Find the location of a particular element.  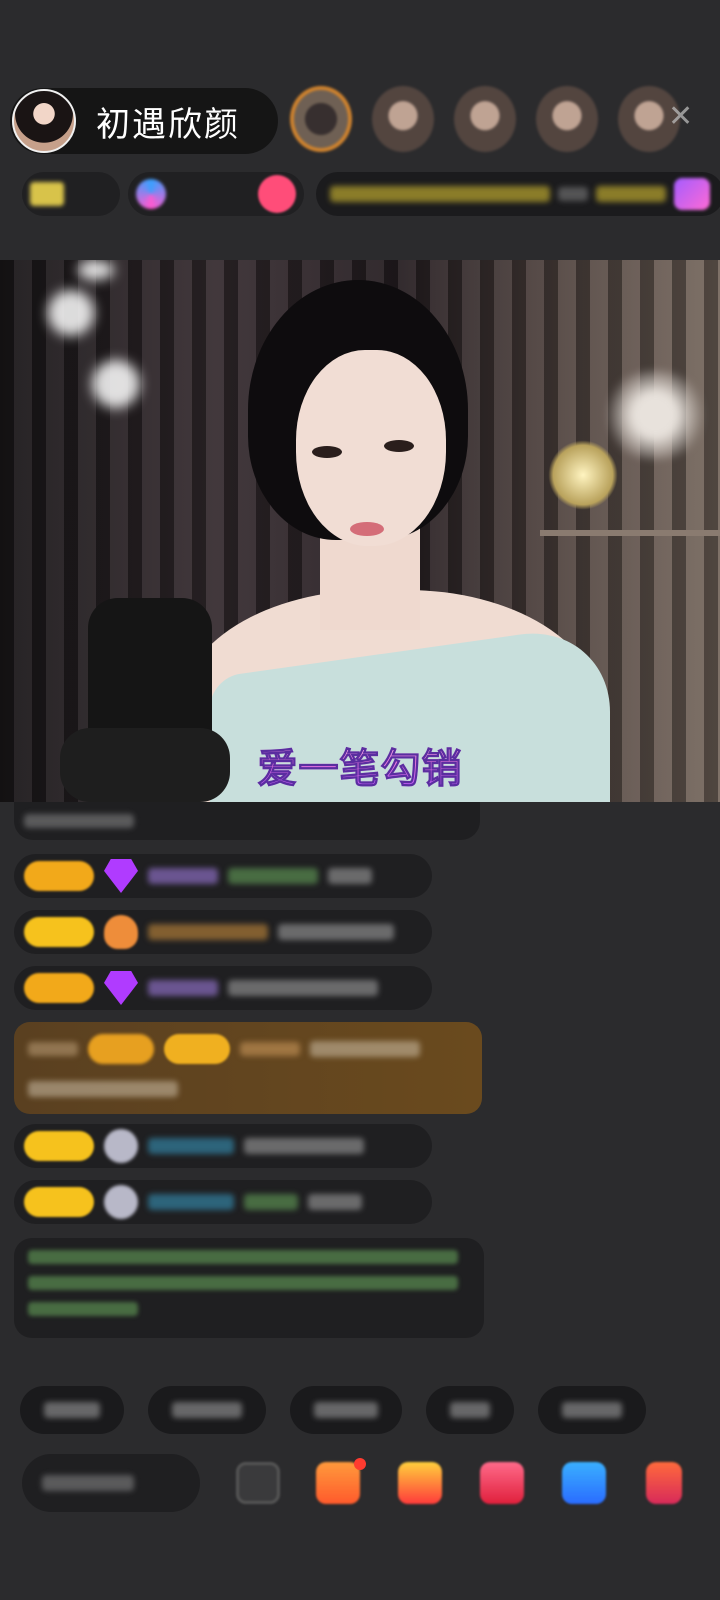

popularity-chip is located at coordinates (216, 194).